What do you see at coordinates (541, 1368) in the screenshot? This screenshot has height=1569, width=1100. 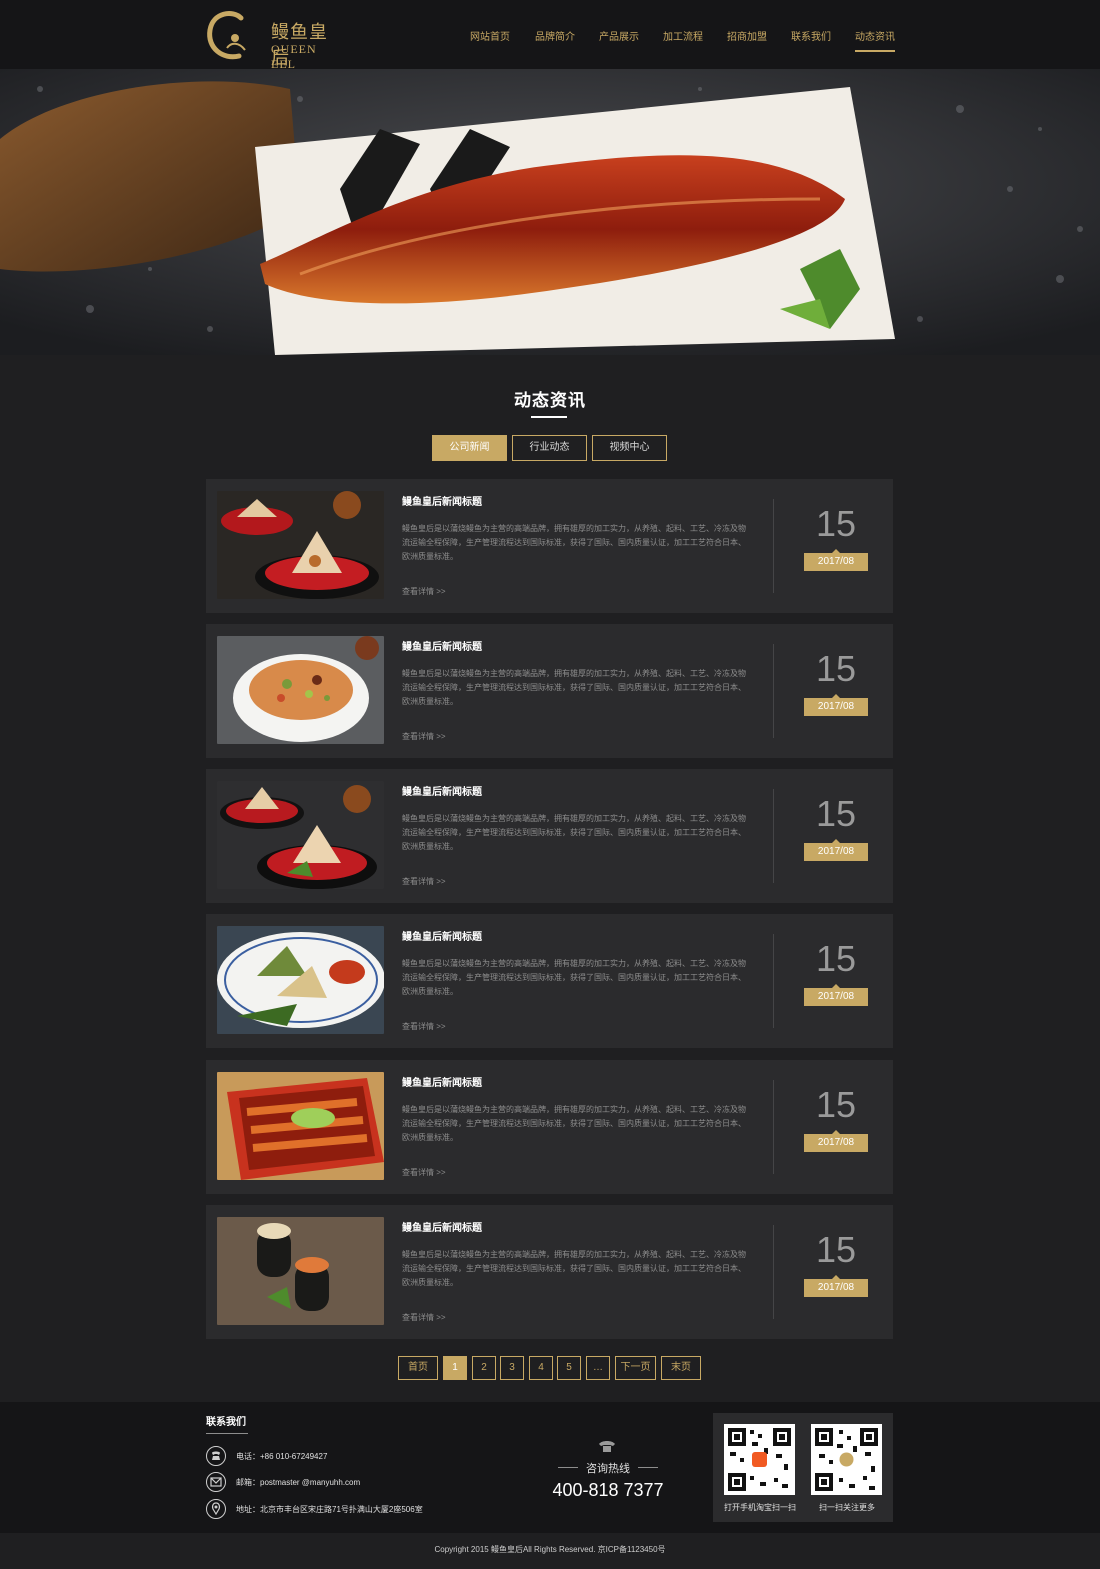 I see `page-4-button: 4` at bounding box center [541, 1368].